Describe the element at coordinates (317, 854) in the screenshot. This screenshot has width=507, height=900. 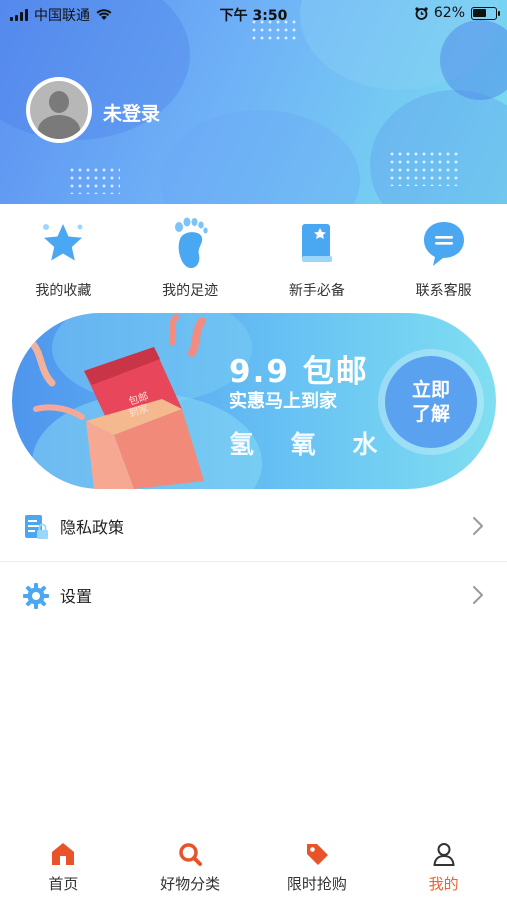
I see `price-tag-icon` at that location.